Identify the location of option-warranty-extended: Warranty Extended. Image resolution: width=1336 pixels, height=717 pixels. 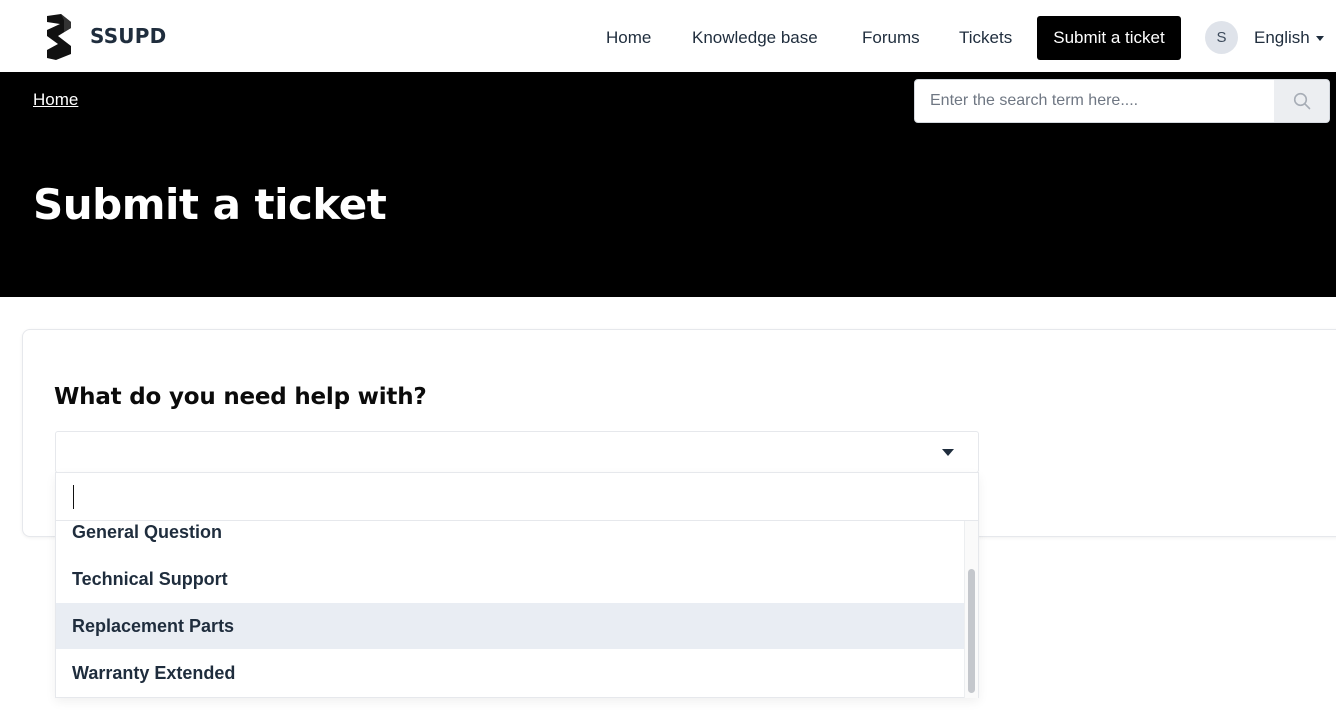
(510, 673).